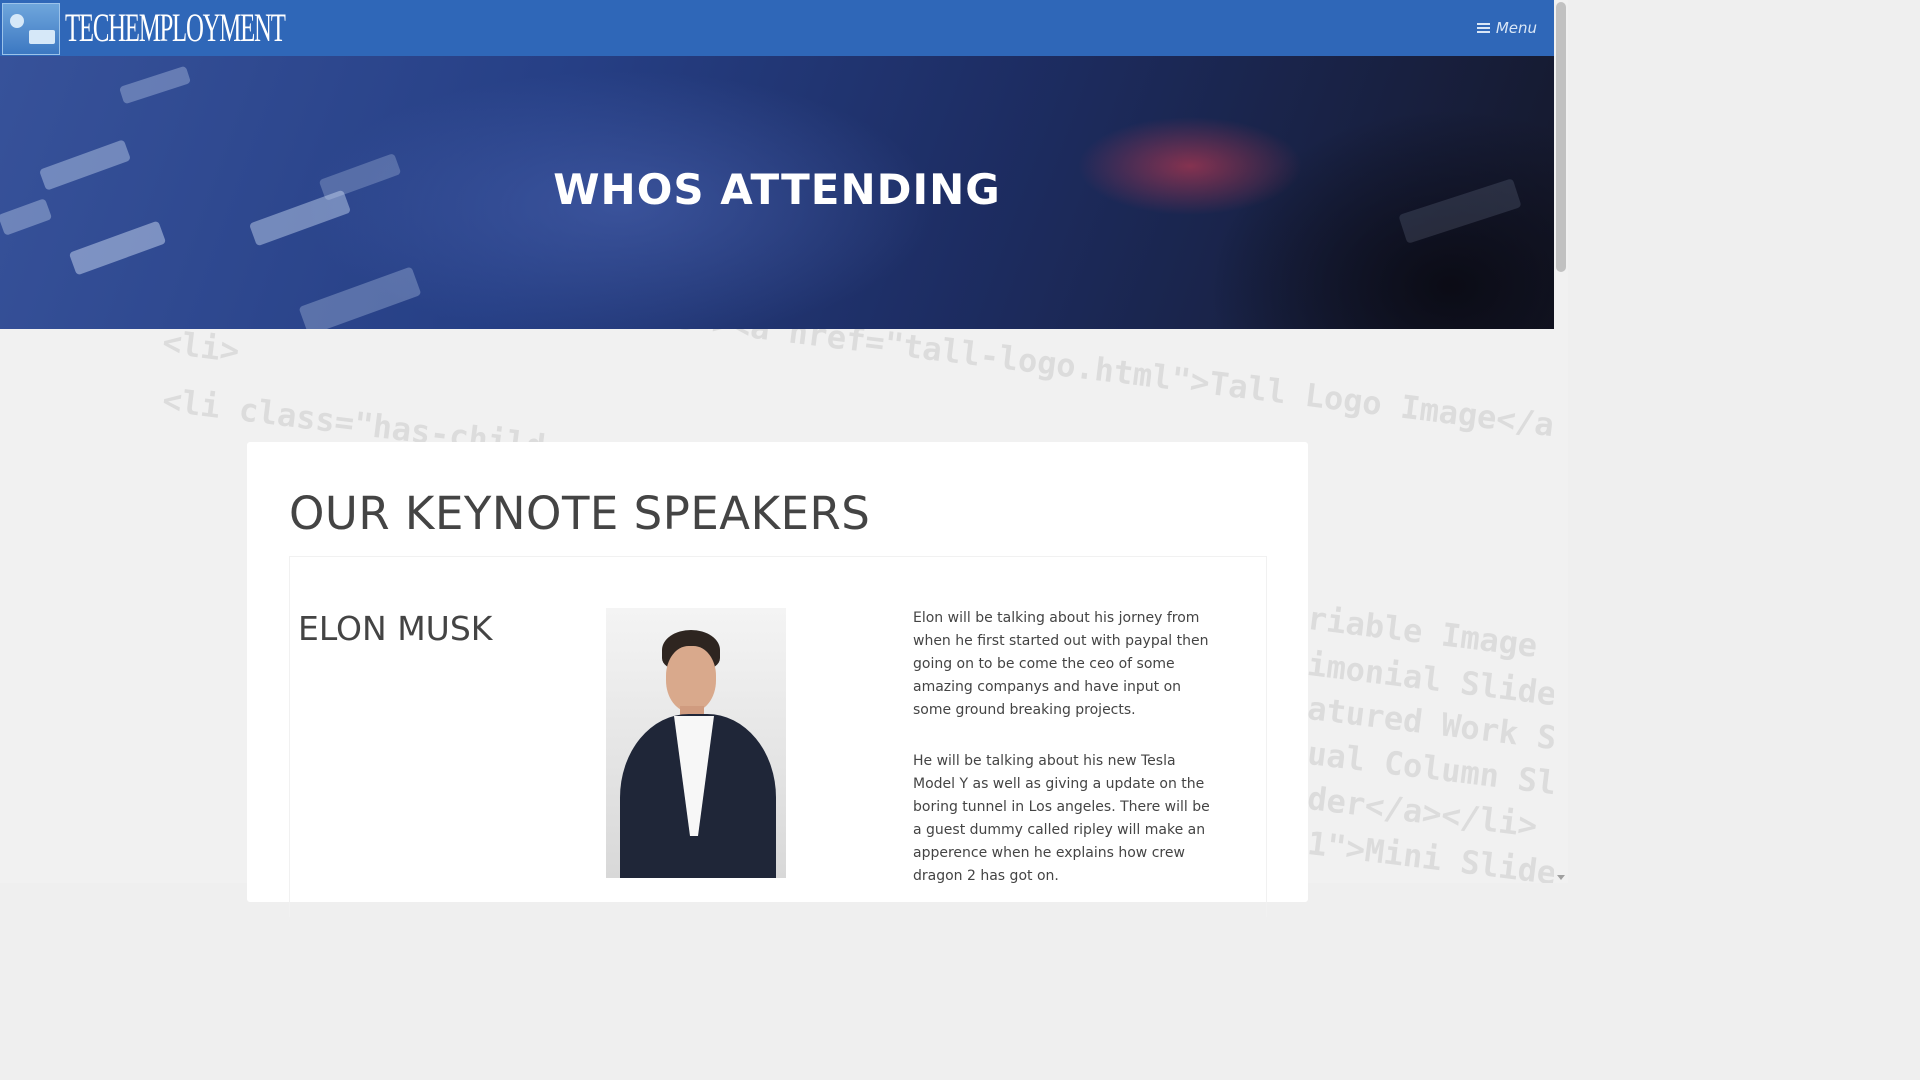 The image size is (1920, 1080). I want to click on scroll-down-arrow-icon, so click(1561, 877).